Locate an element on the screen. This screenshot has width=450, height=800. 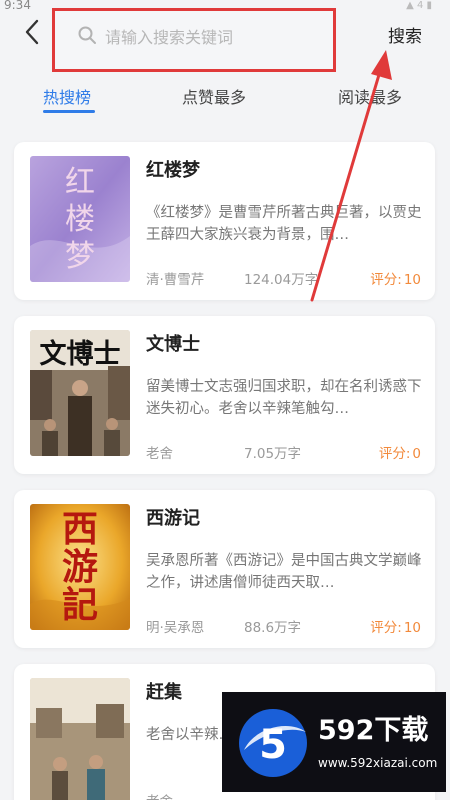
book-score: 评分: 0 is located at coordinates (400, 452).